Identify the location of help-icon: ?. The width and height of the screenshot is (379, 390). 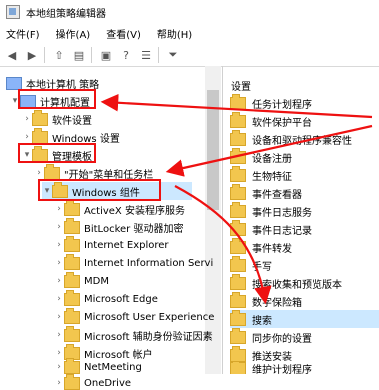
(126, 55).